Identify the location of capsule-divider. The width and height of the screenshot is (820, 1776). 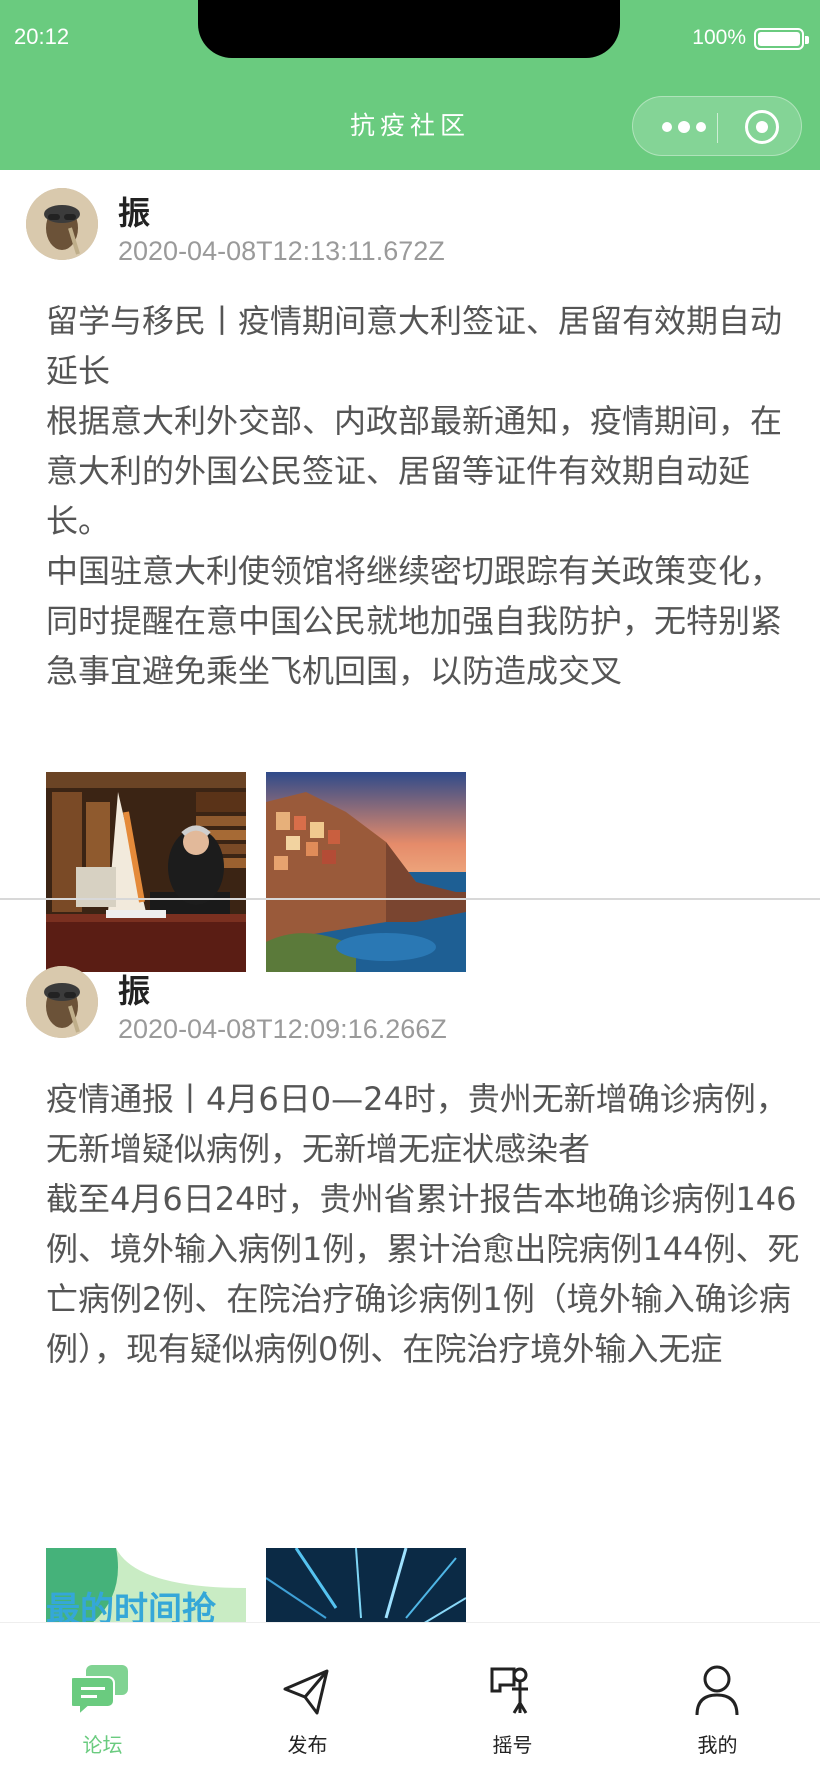
(717, 128).